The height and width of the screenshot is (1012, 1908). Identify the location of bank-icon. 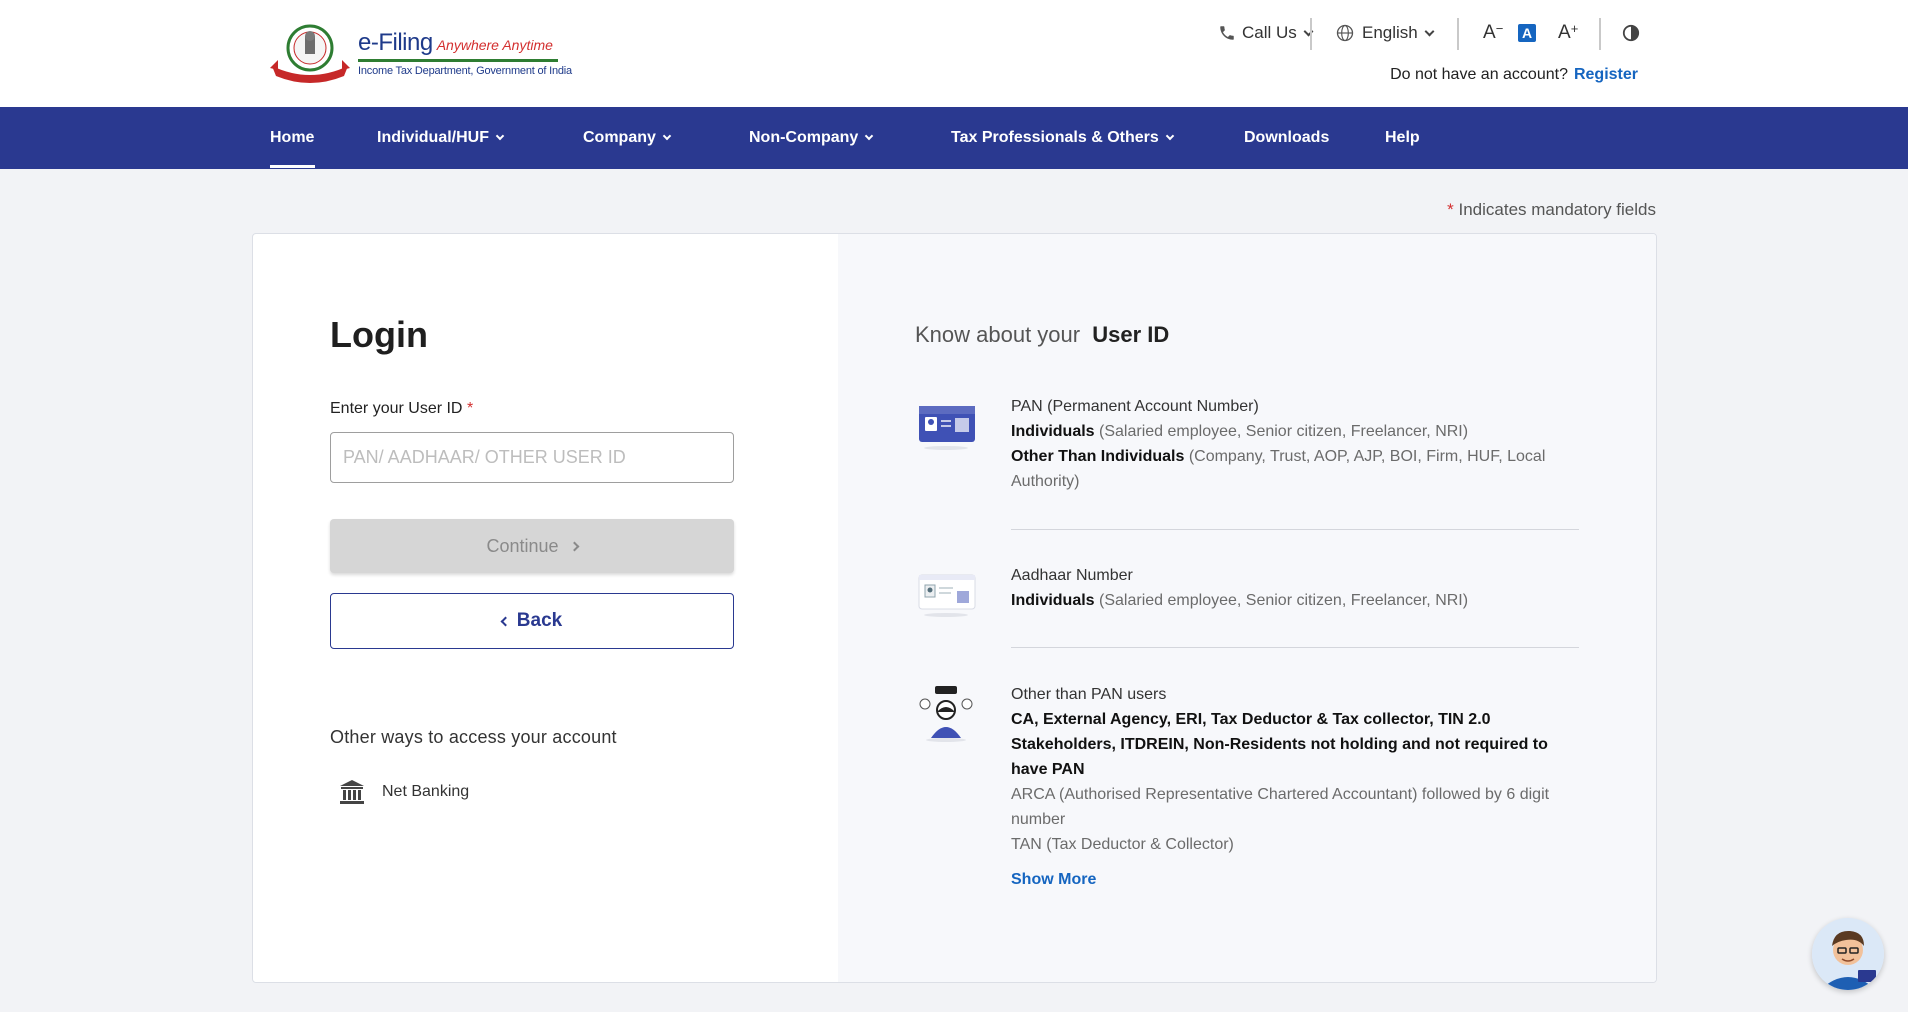
(352, 792).